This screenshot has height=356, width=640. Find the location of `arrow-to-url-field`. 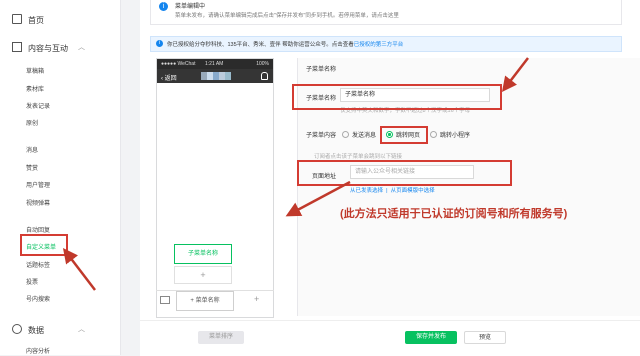

arrow-to-url-field is located at coordinates (318, 198).